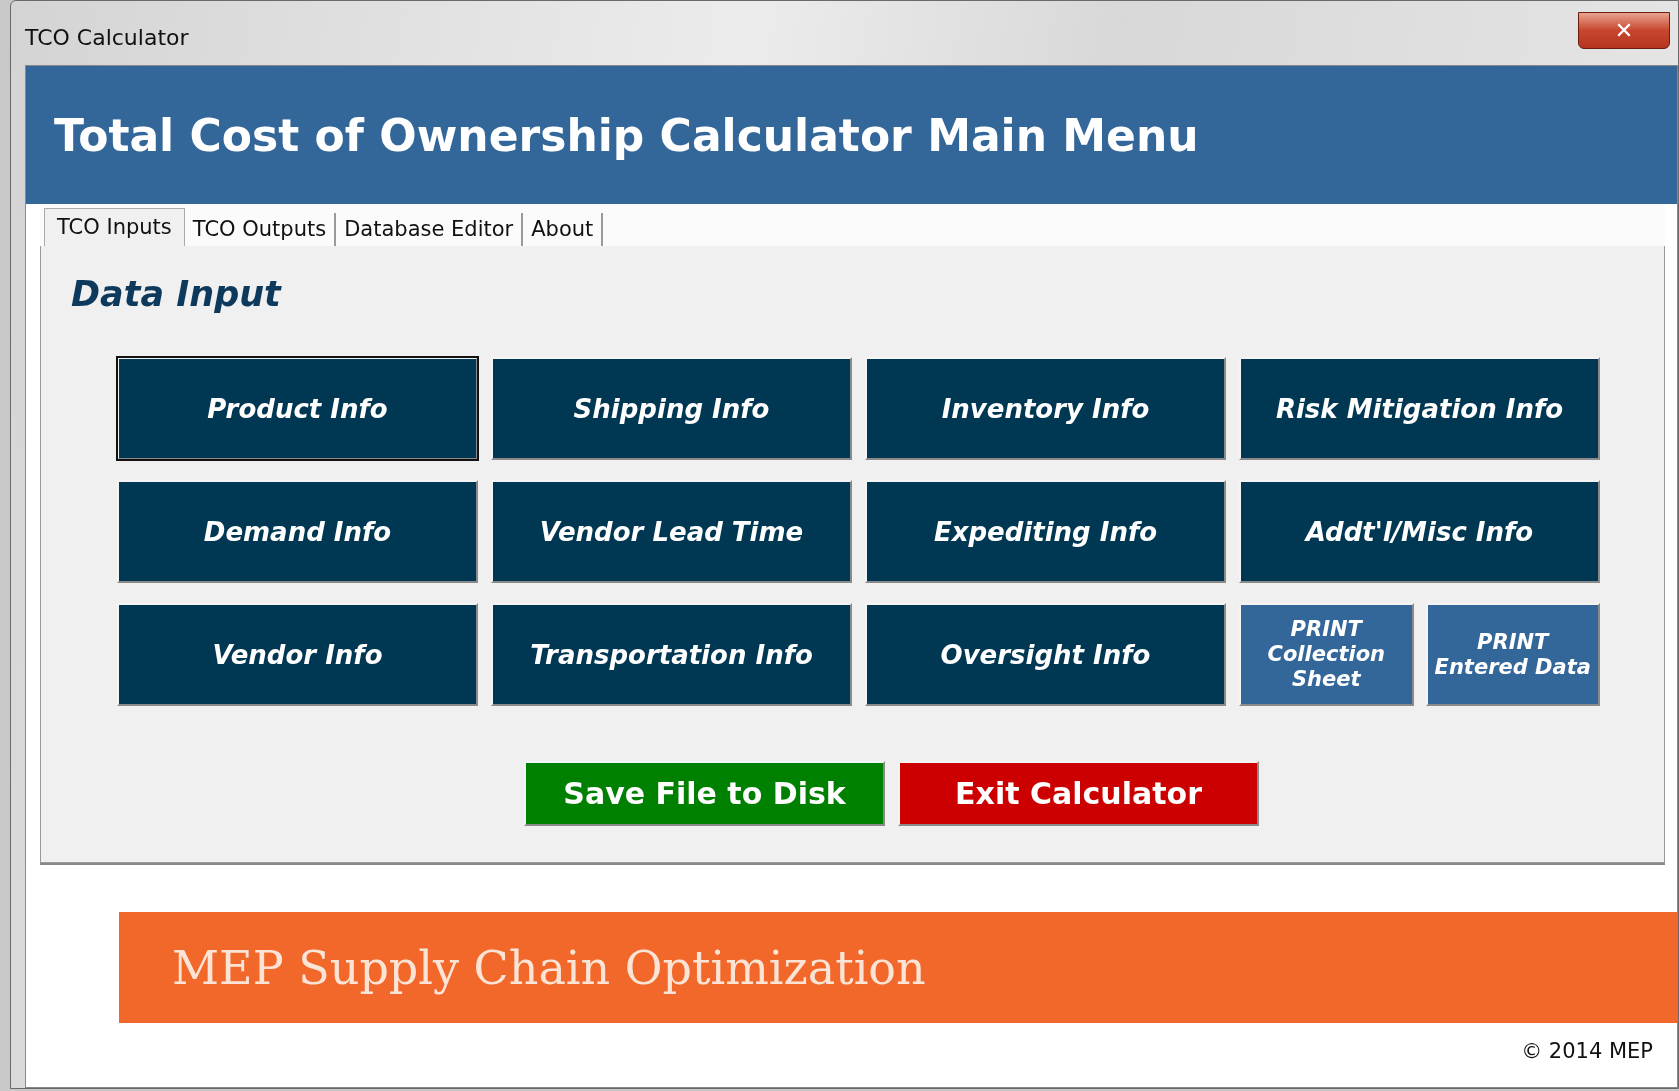 The height and width of the screenshot is (1091, 1679). I want to click on menu-button: Product Info, so click(297, 408).